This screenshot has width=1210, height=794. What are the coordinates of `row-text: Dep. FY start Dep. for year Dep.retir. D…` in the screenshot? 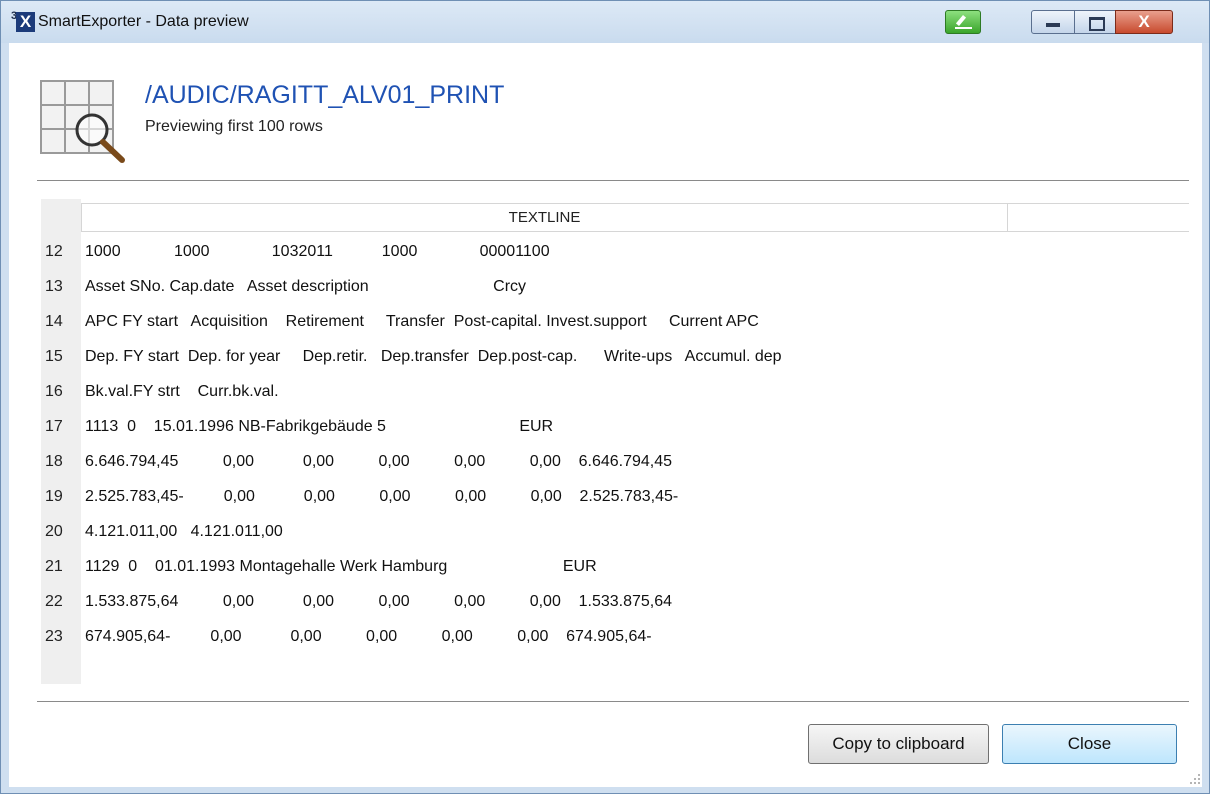 It's located at (433, 356).